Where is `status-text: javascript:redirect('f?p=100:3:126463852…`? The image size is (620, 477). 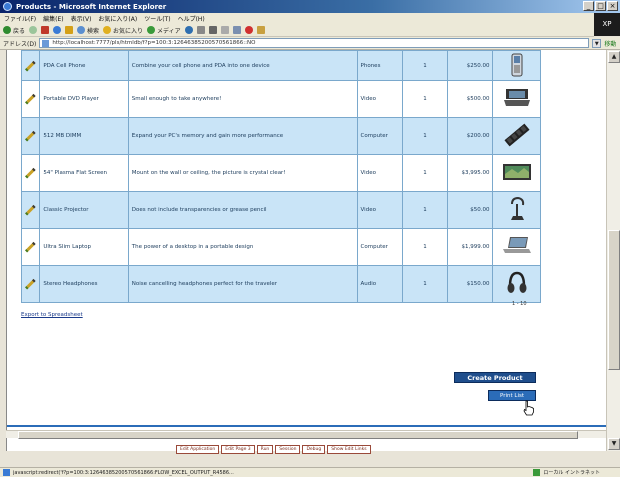
status-text: javascript:redirect('f?p=100:3:126463852… is located at coordinates (123, 472).